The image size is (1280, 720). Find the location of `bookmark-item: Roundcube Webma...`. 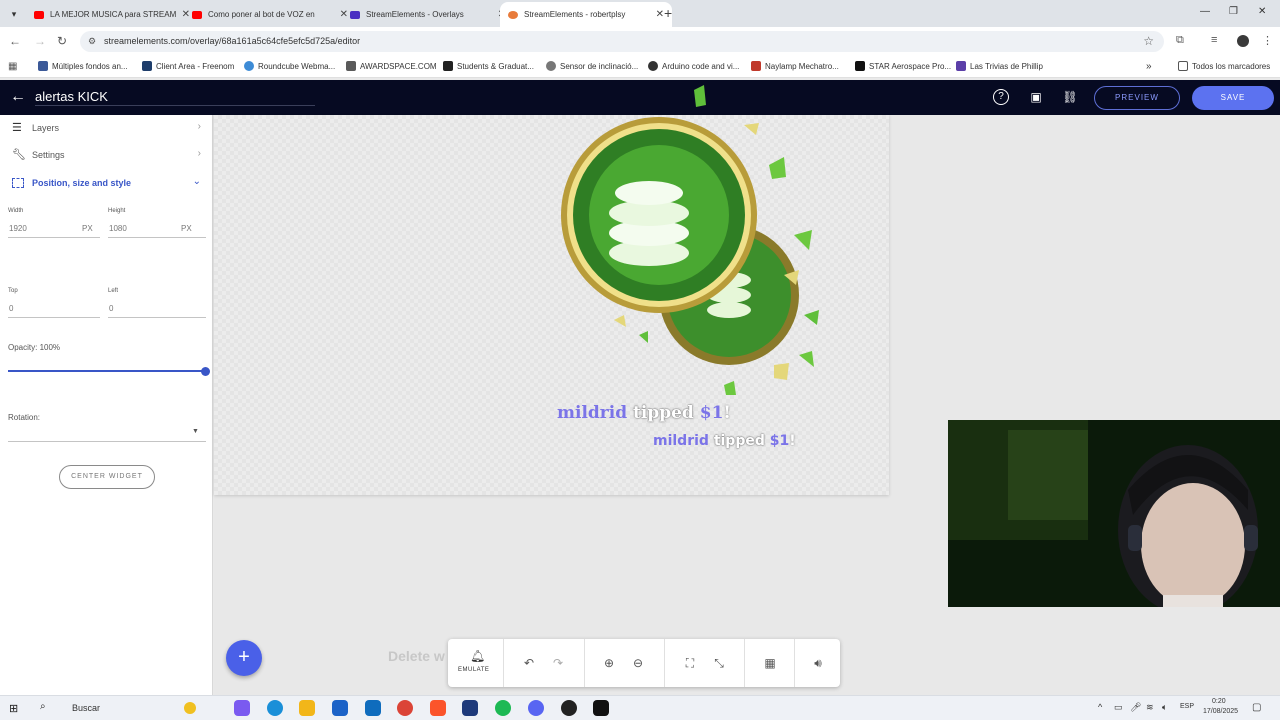

bookmark-item: Roundcube Webma... is located at coordinates (289, 66).